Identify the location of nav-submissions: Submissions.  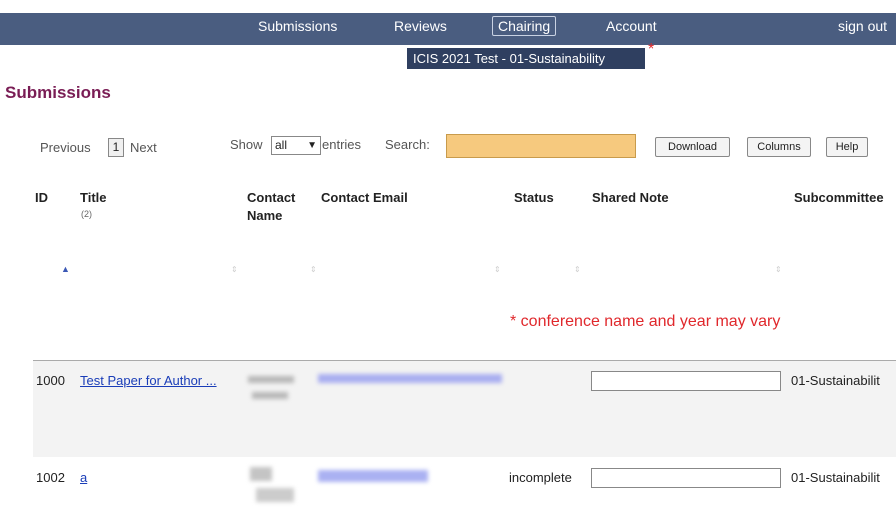
(297, 26).